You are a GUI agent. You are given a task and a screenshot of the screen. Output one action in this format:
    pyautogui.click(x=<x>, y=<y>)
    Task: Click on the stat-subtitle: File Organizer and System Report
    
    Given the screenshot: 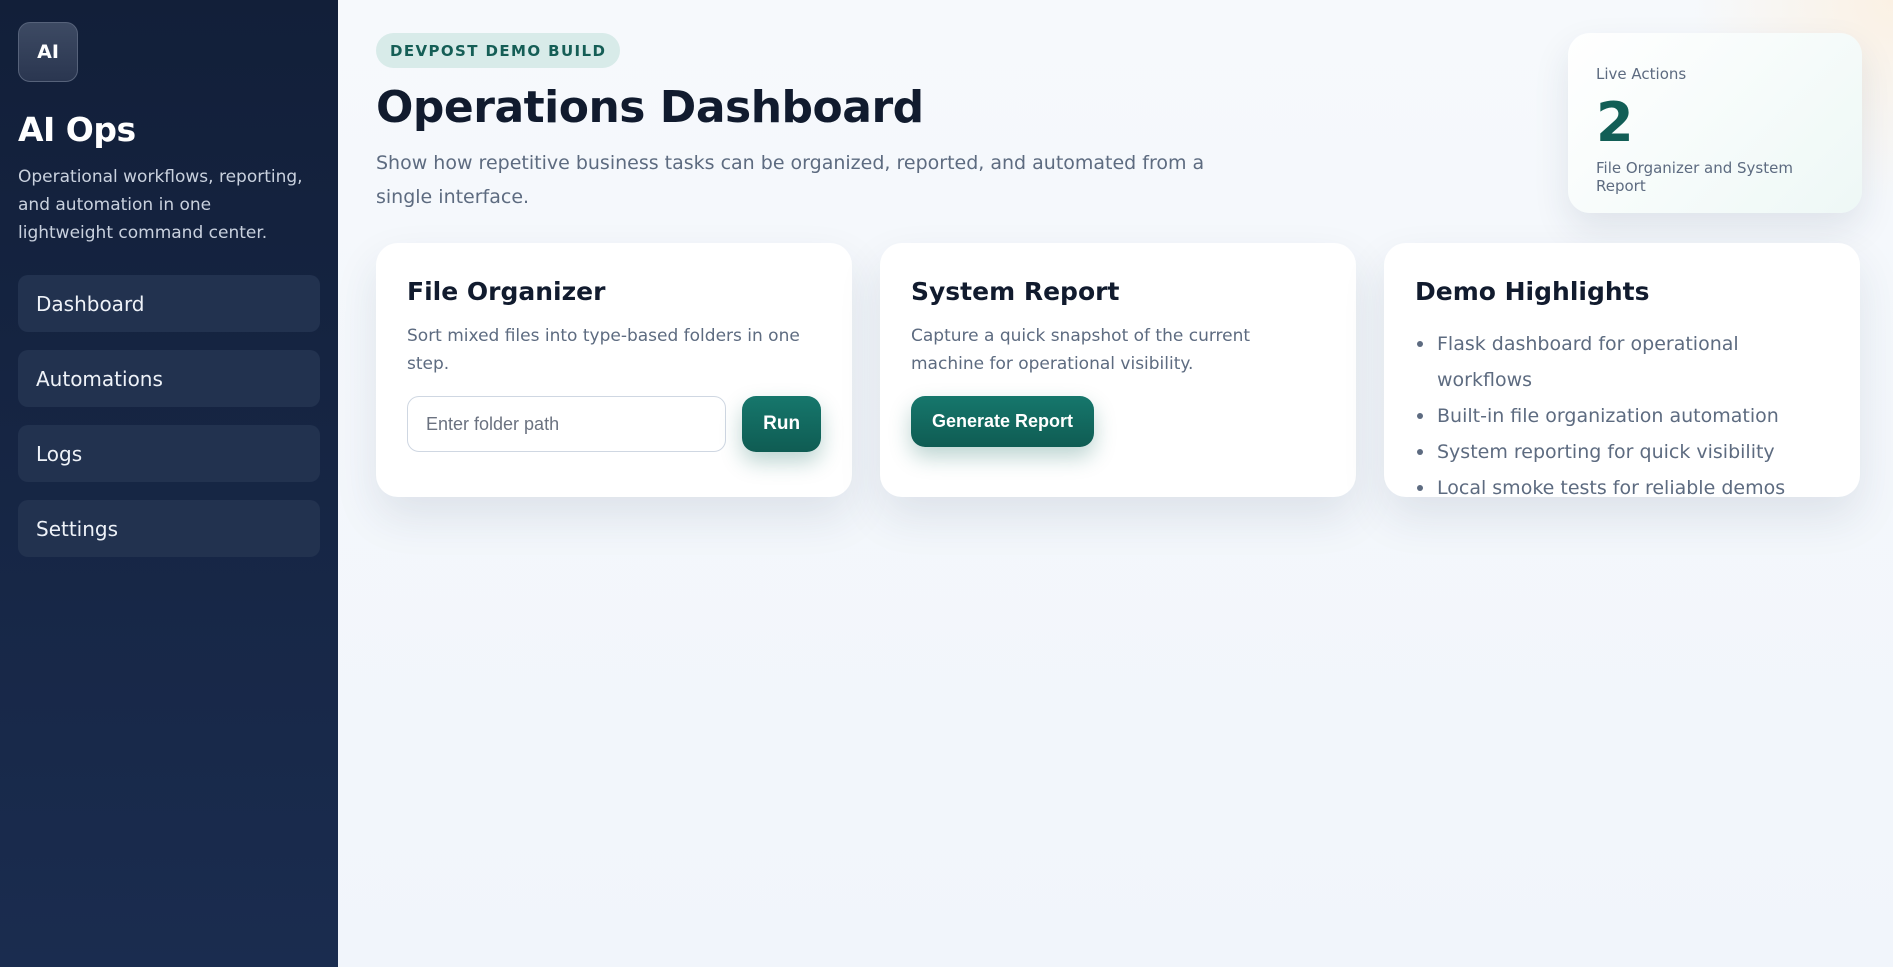 What is the action you would take?
    pyautogui.click(x=1694, y=177)
    